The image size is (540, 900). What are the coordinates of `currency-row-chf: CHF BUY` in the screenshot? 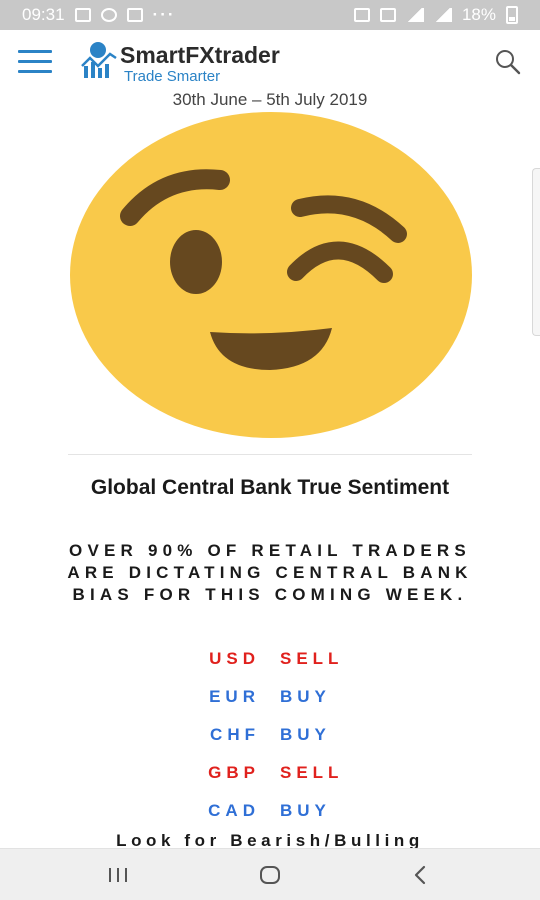 It's located at (270, 735).